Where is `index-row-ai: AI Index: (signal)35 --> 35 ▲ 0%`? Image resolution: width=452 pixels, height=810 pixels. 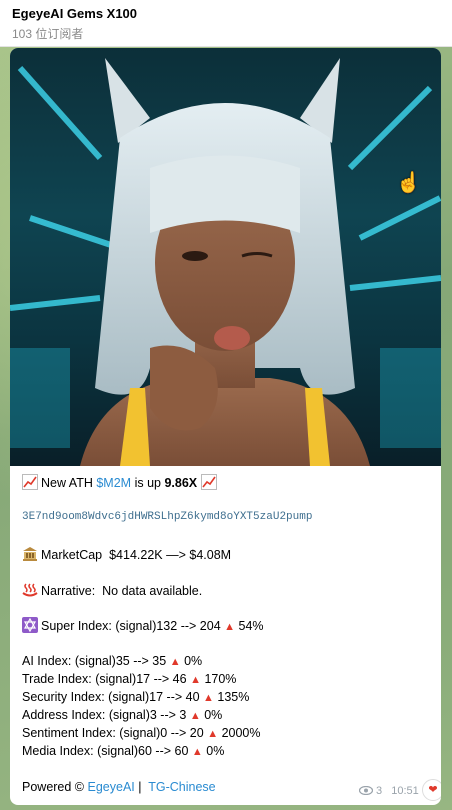 index-row-ai: AI Index: (signal)35 --> 35 ▲ 0% is located at coordinates (112, 661).